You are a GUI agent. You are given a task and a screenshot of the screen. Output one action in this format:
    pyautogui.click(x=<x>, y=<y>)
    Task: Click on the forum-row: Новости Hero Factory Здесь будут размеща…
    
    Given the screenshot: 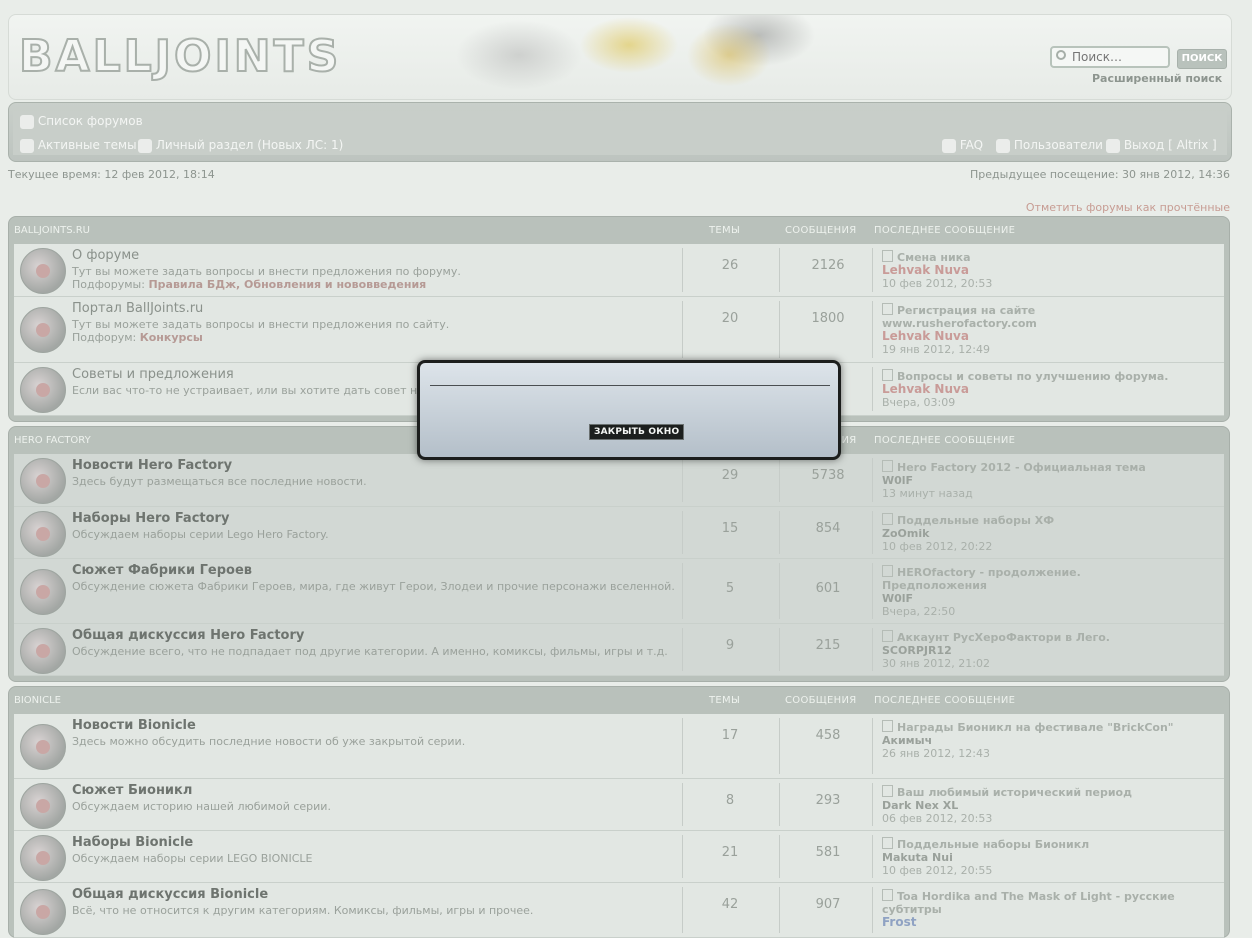 What is the action you would take?
    pyautogui.click(x=619, y=480)
    